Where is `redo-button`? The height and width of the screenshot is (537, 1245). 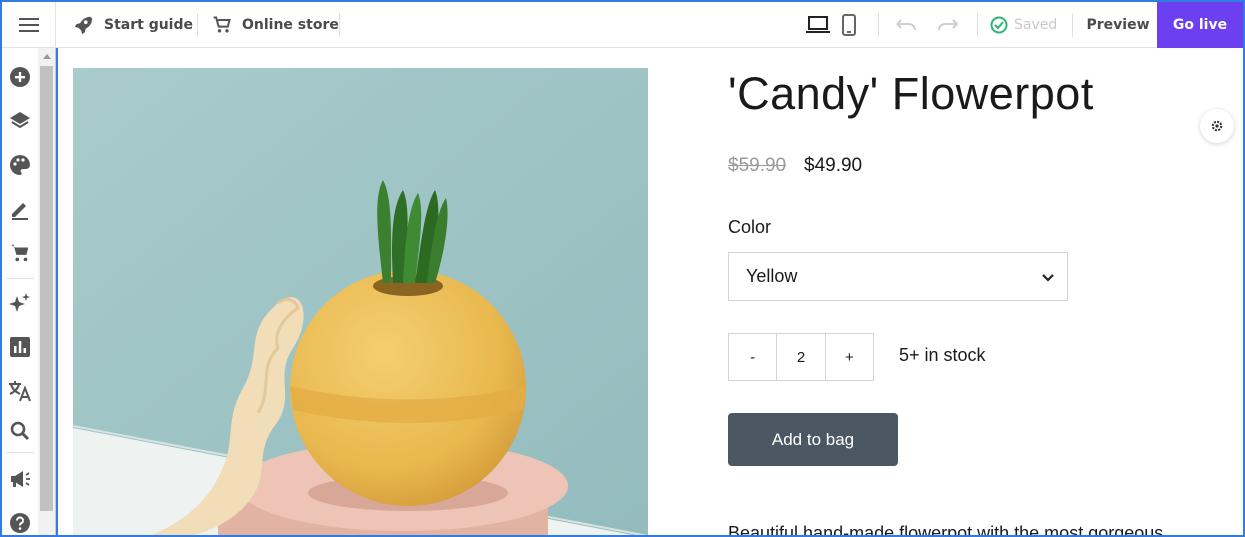
redo-button is located at coordinates (948, 25).